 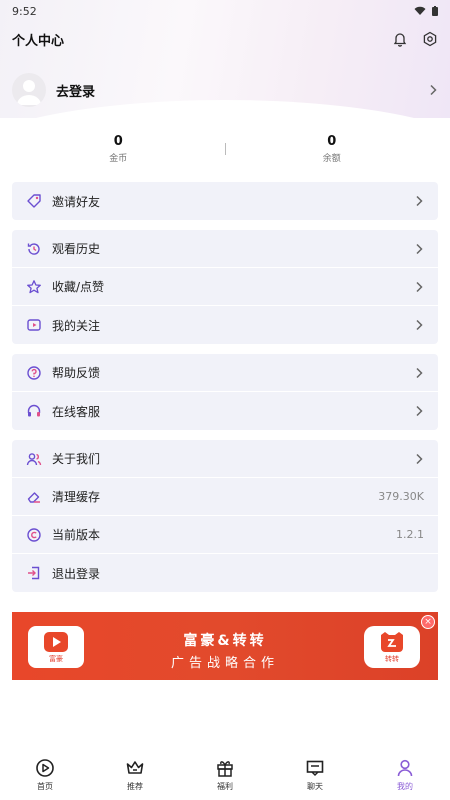 I want to click on menu-item-version: 当前版本 1.2.1, so click(x=225, y=535).